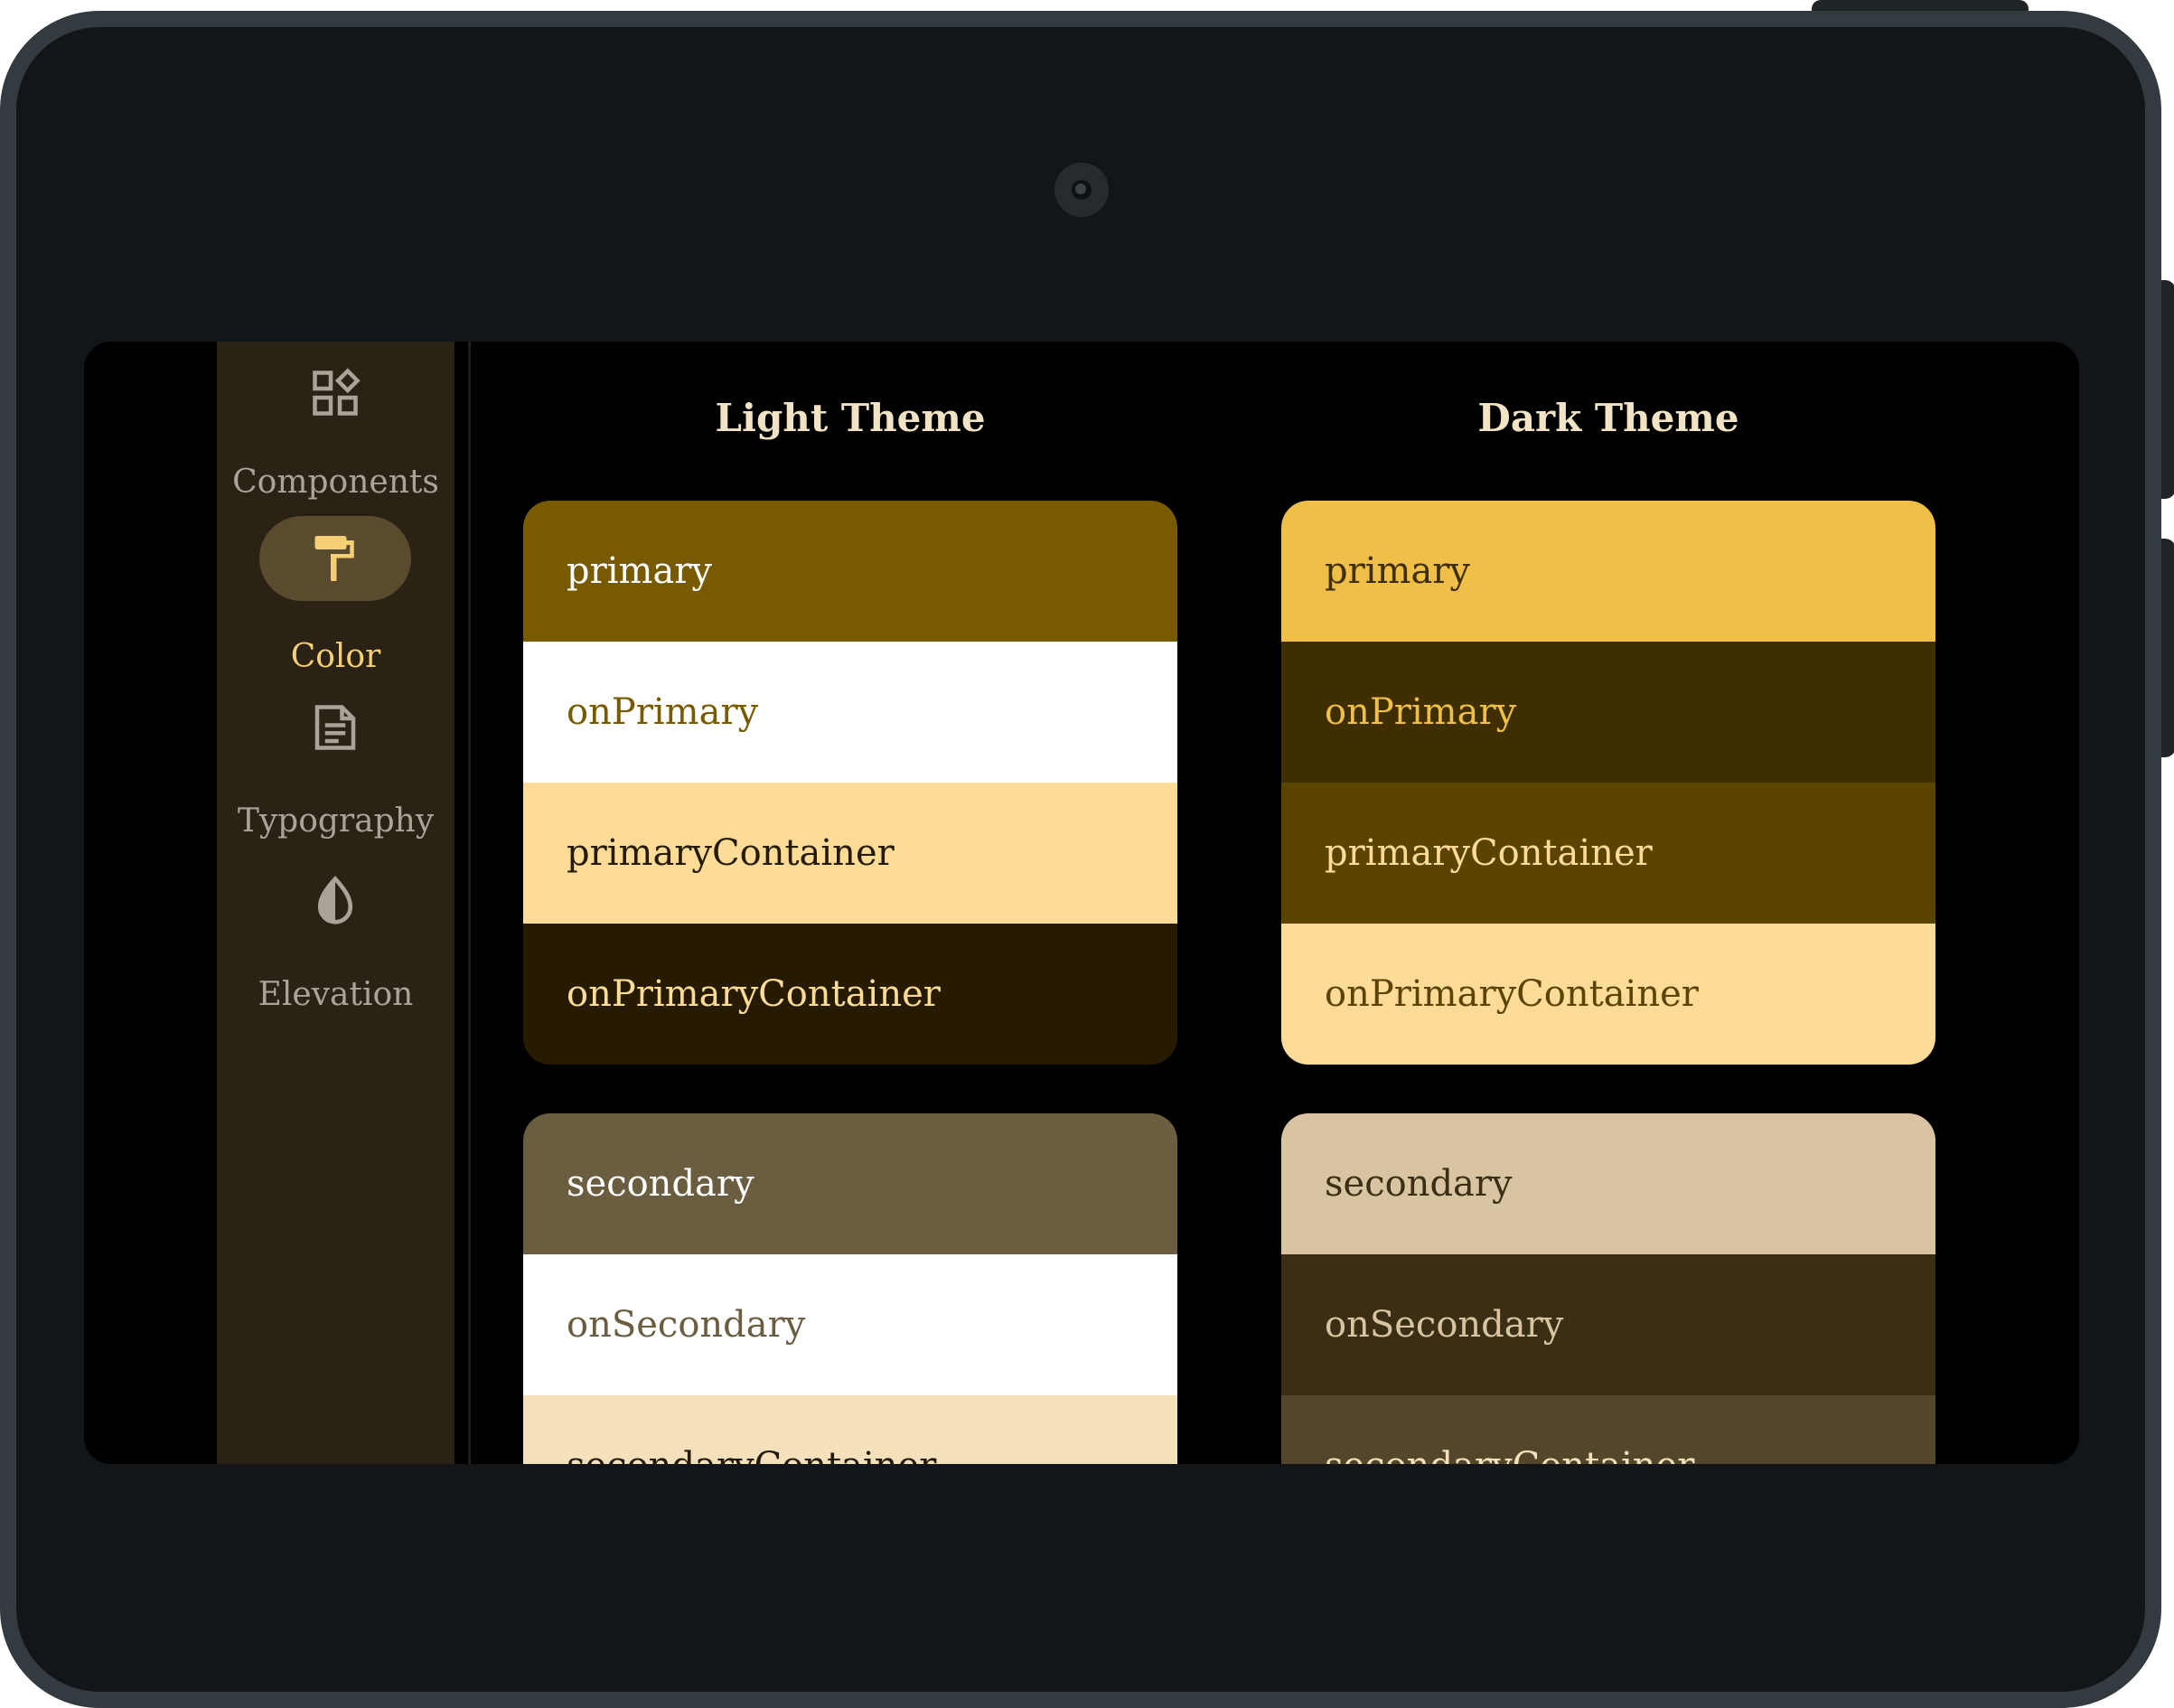  What do you see at coordinates (335, 656) in the screenshot?
I see `nav-label-color: Color` at bounding box center [335, 656].